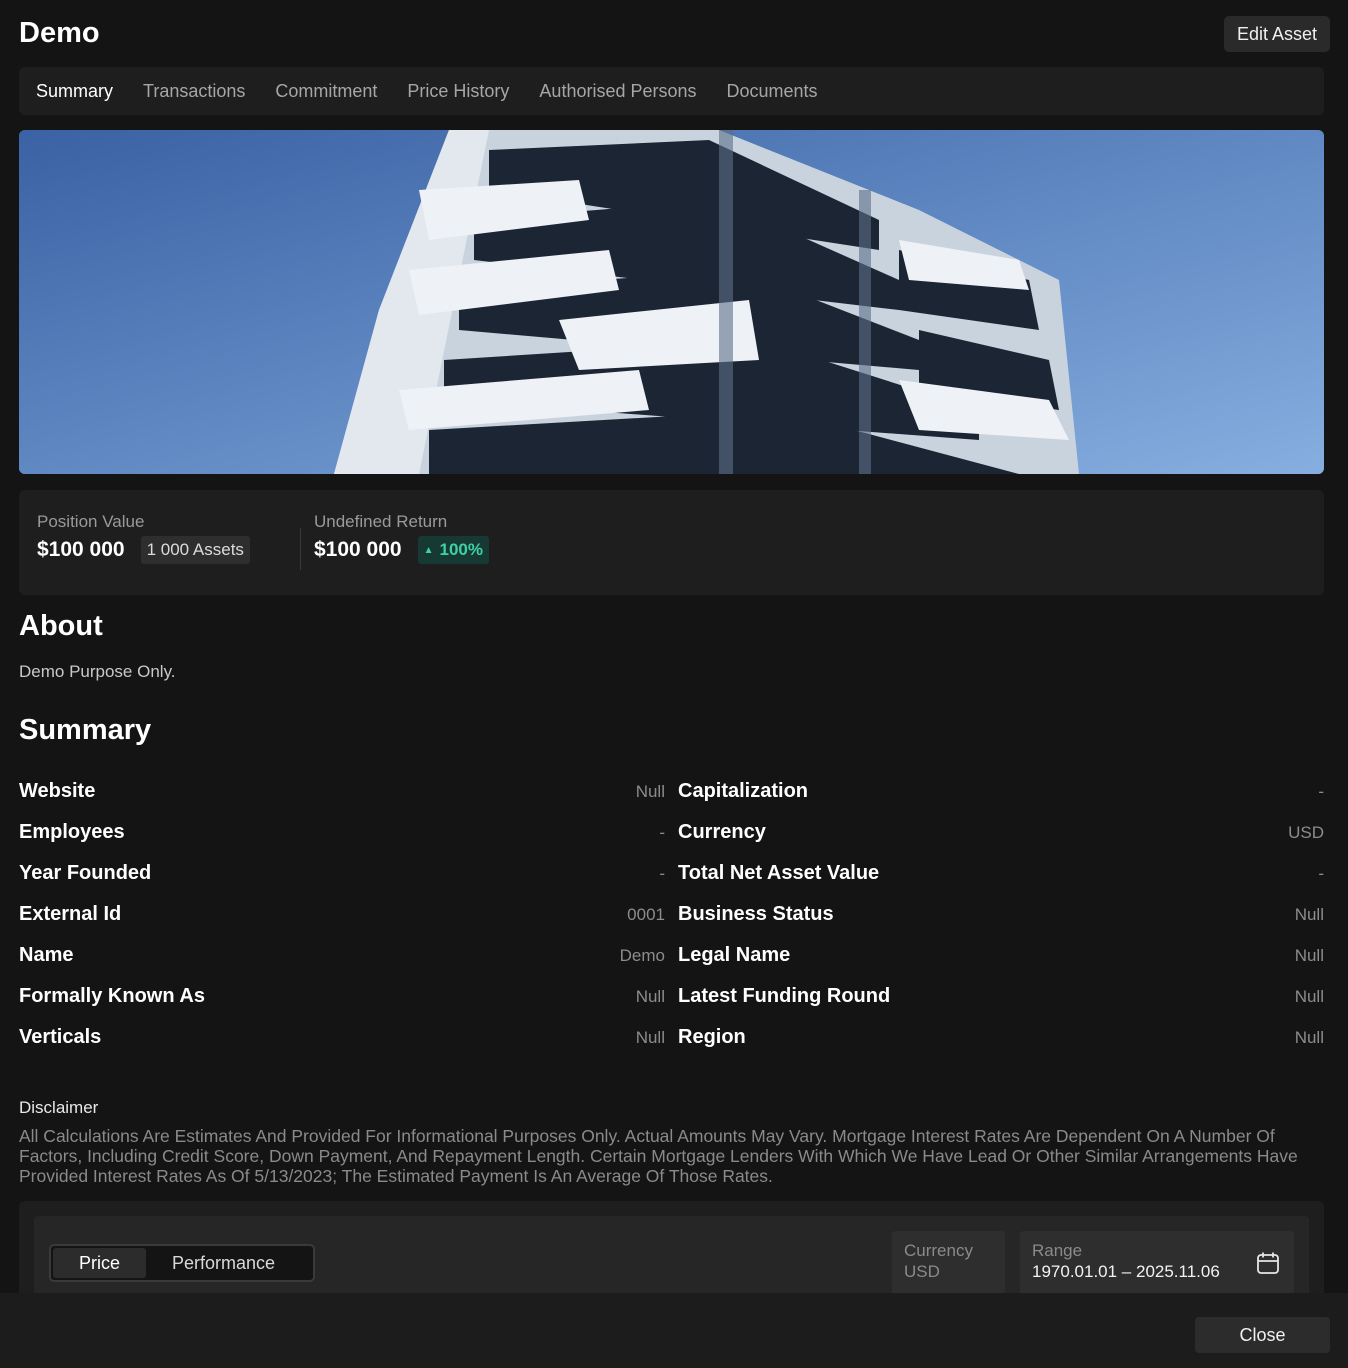 Image resolution: width=1348 pixels, height=1368 pixels. I want to click on close-button: Close, so click(1262, 1335).